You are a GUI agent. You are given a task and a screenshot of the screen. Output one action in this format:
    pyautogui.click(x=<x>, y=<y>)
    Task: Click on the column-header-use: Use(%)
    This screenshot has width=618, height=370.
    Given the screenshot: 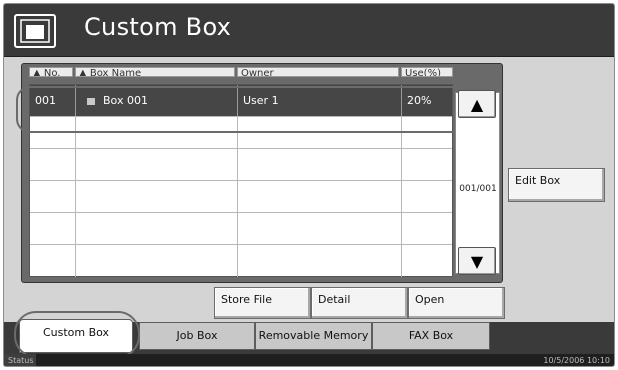 What is the action you would take?
    pyautogui.click(x=427, y=72)
    